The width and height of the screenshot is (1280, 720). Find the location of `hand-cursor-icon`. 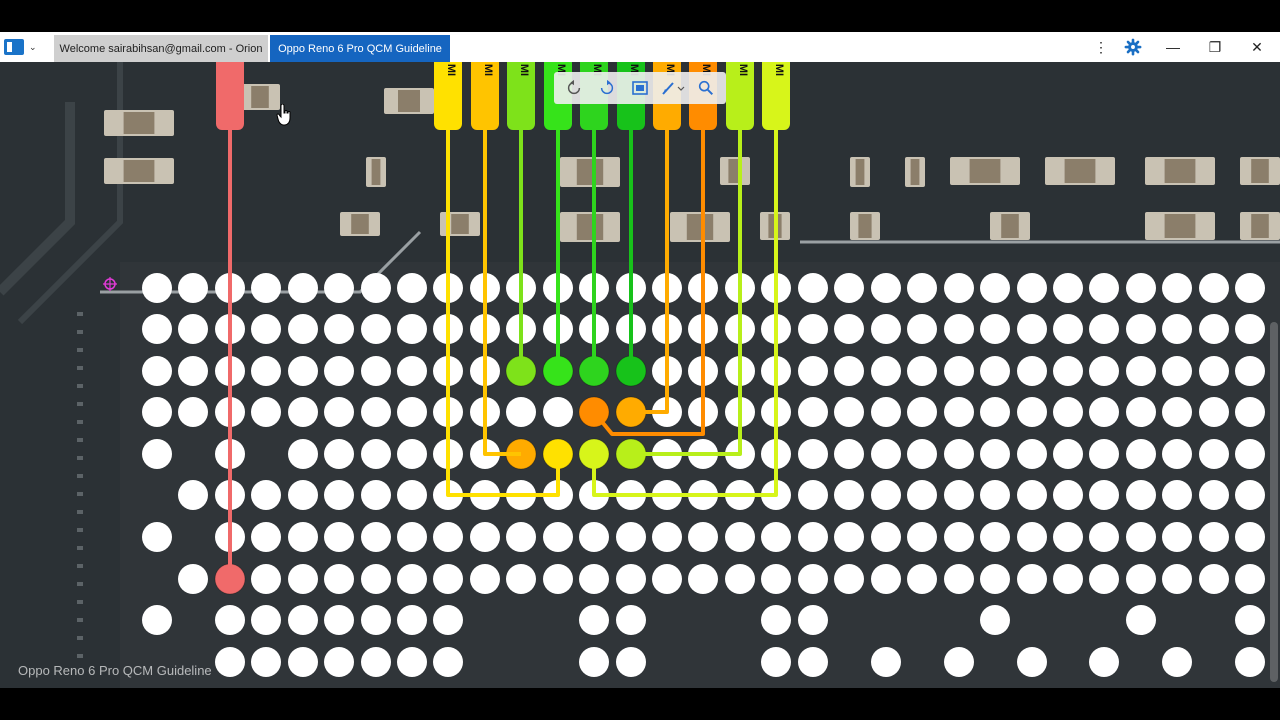

hand-cursor-icon is located at coordinates (283, 115).